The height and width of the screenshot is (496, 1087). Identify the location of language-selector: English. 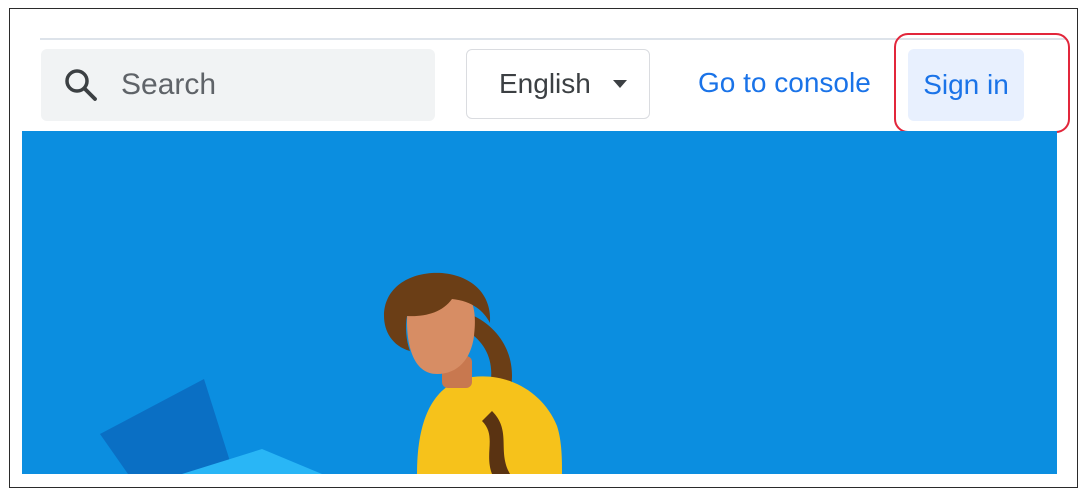
(558, 84).